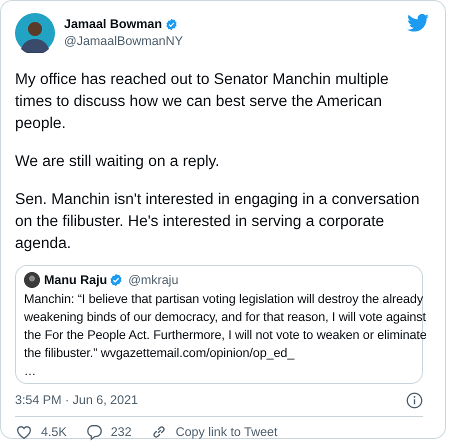 The height and width of the screenshot is (443, 450). Describe the element at coordinates (214, 432) in the screenshot. I see `action-button: Copy link to Tweet` at that location.